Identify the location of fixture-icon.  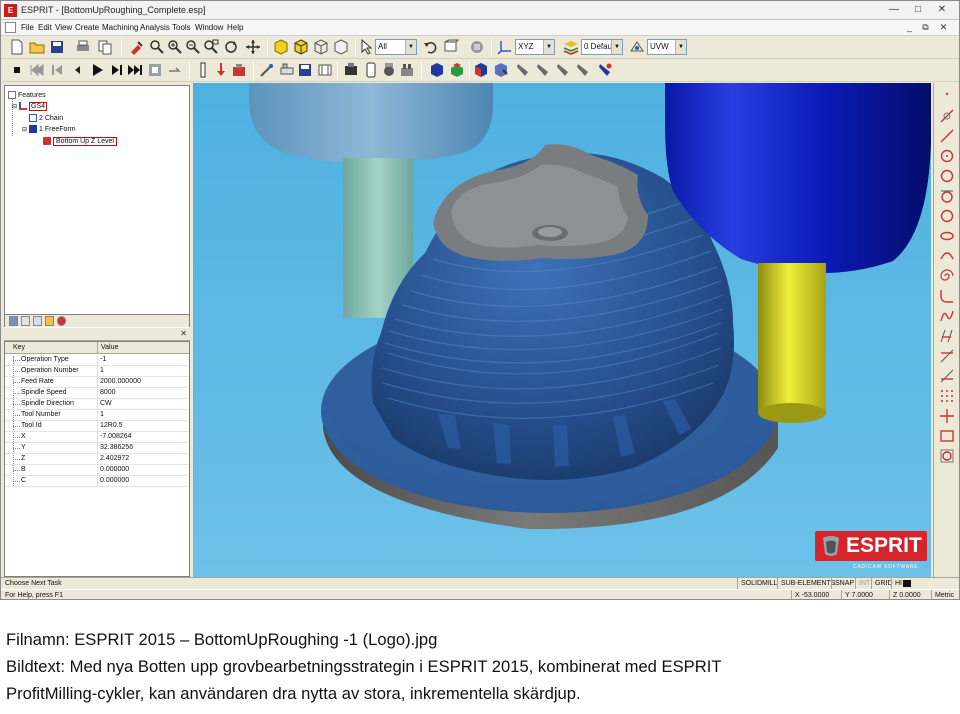
(325, 70).